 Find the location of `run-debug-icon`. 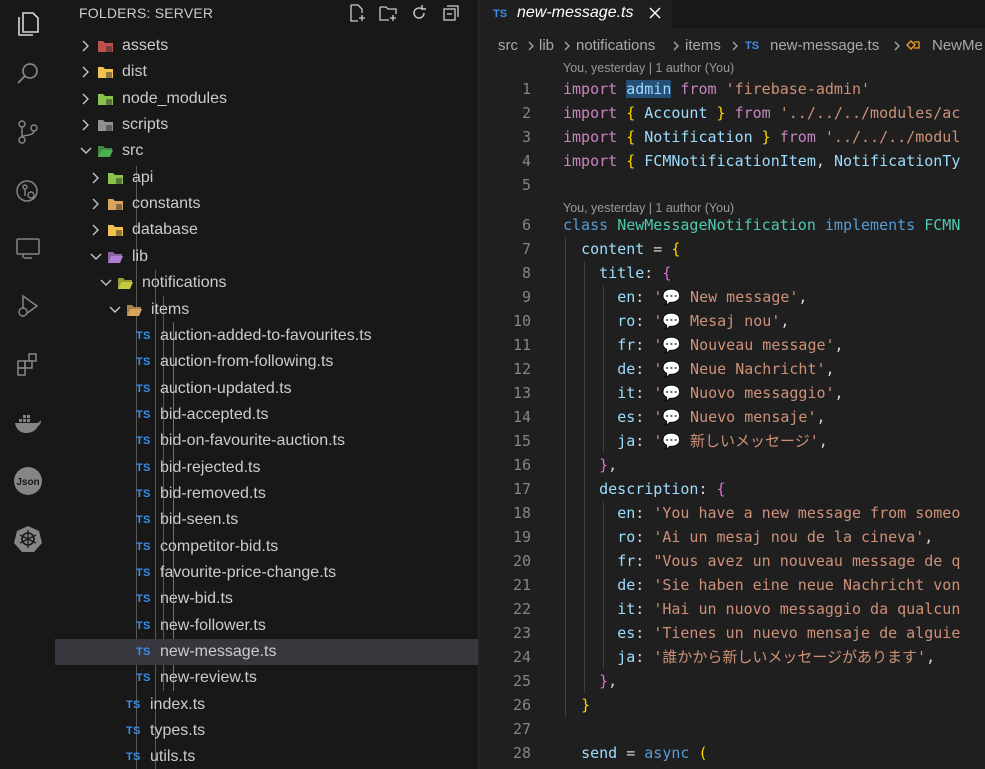

run-debug-icon is located at coordinates (27, 306).